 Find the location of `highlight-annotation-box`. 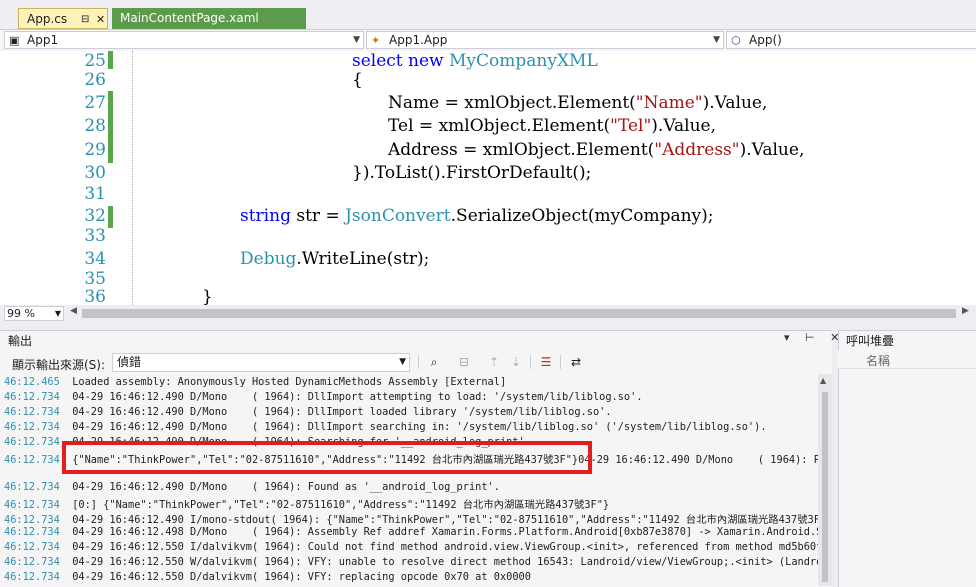

highlight-annotation-box is located at coordinates (327, 457).